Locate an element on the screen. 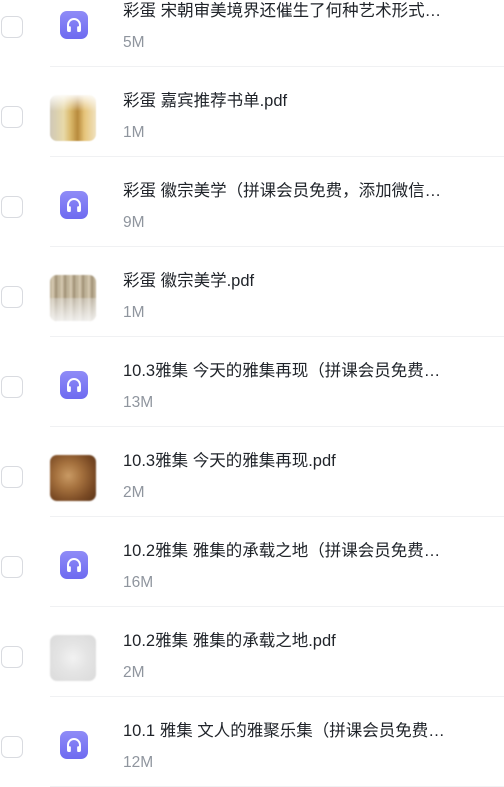  file-name: 彩蛋 徽宗美学.pdf is located at coordinates (189, 281).